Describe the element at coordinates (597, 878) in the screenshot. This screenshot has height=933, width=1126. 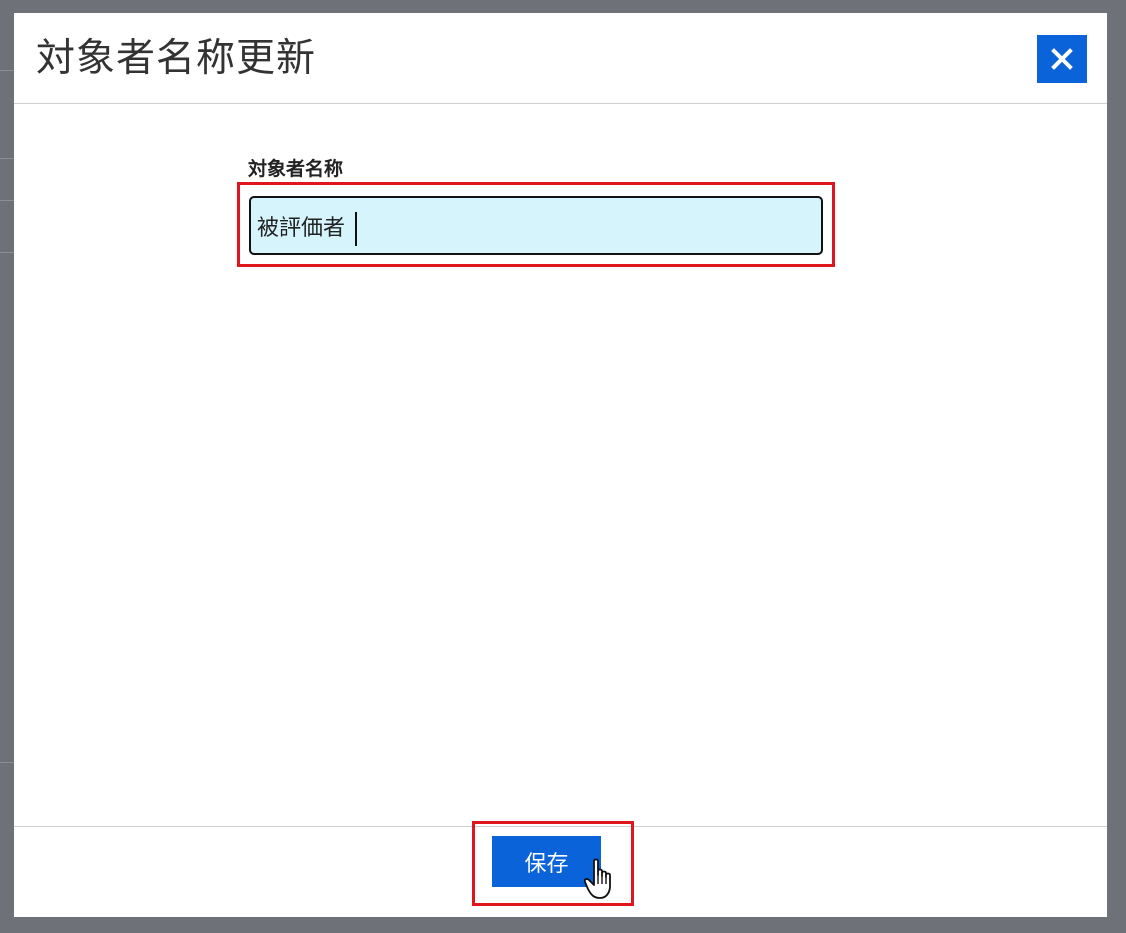
I see `hand-pointer-icon` at that location.